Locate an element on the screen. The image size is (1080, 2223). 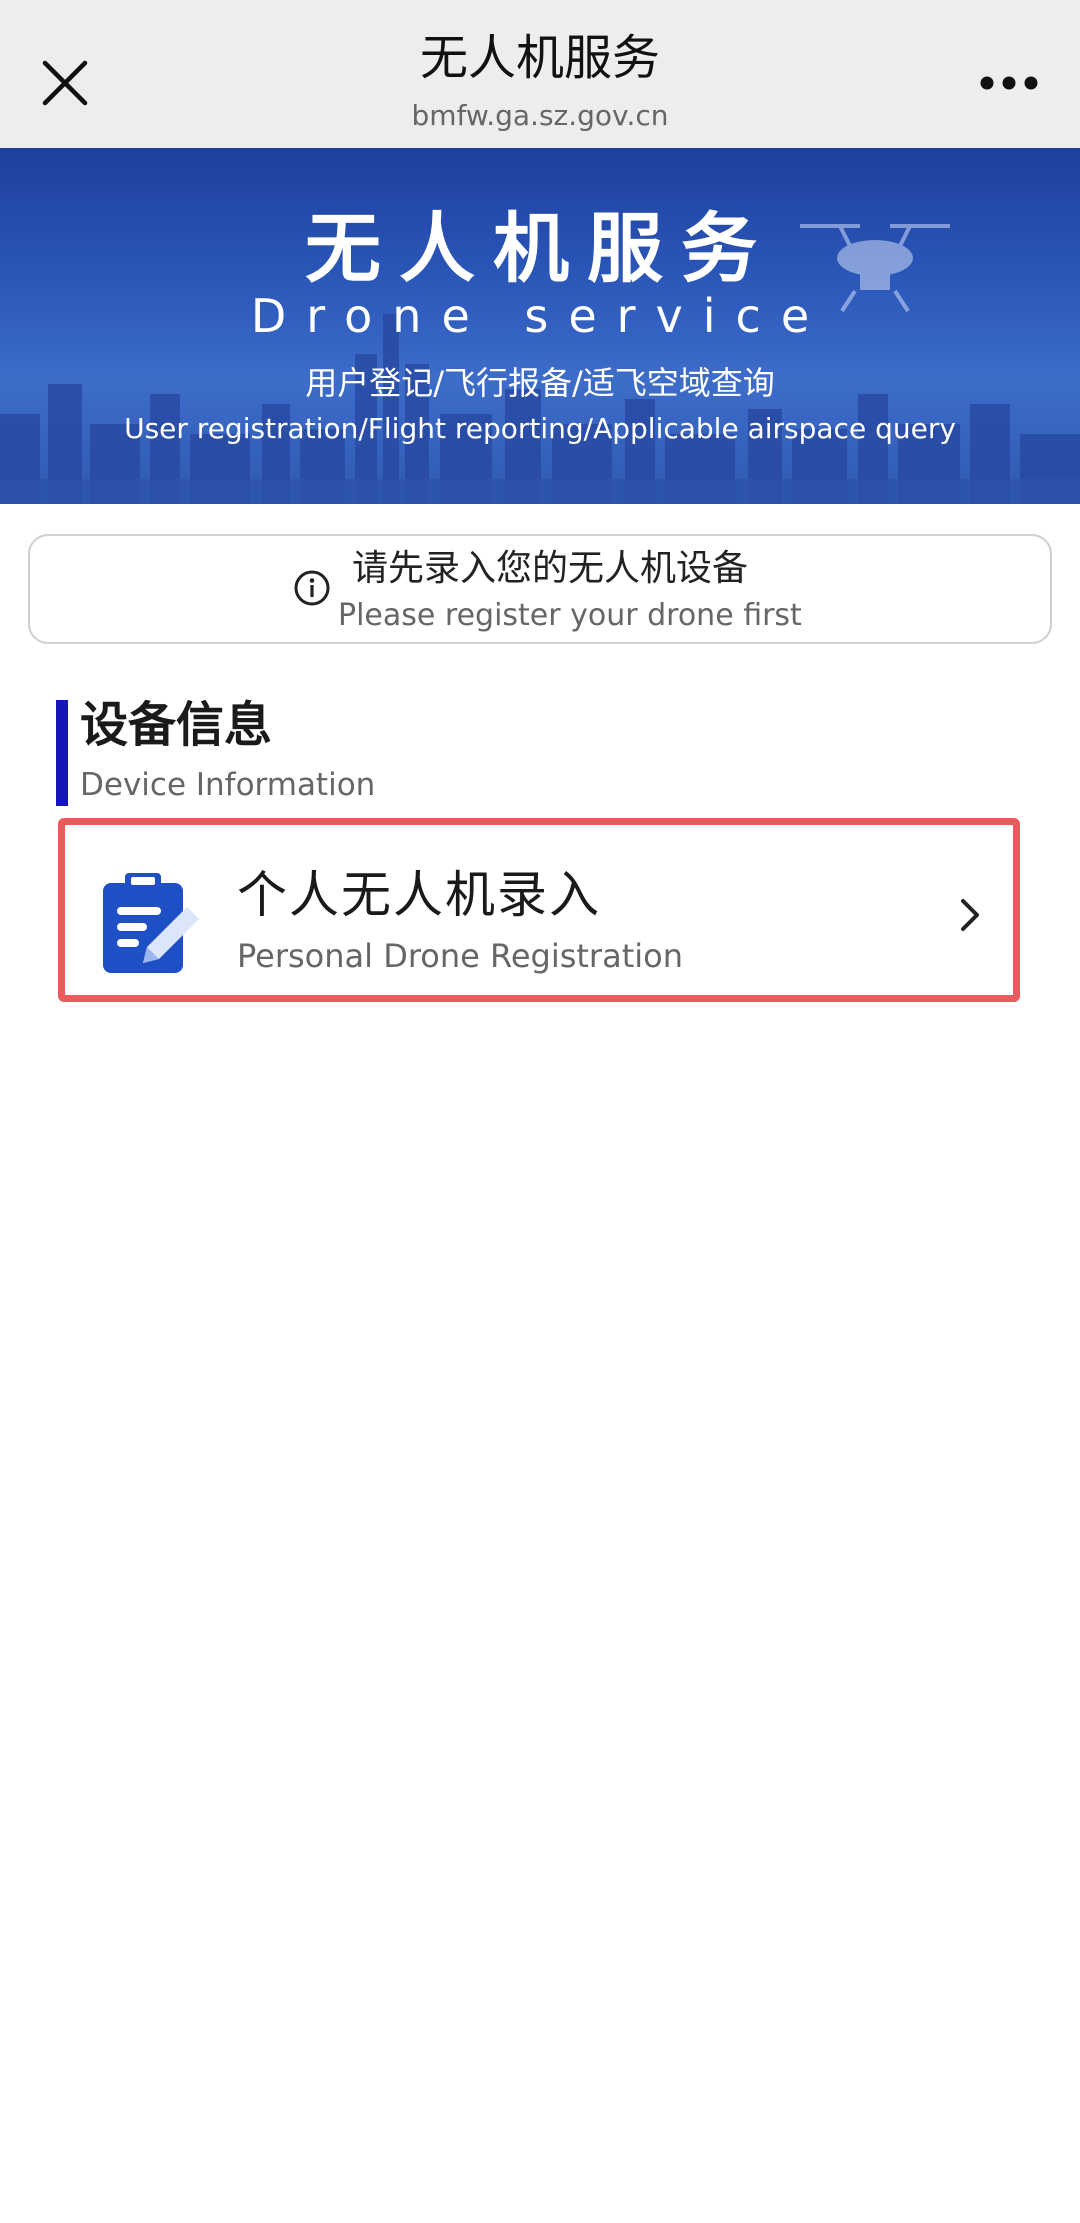
notice-text: 请先录入您的无人机设备 is located at coordinates (550, 568).